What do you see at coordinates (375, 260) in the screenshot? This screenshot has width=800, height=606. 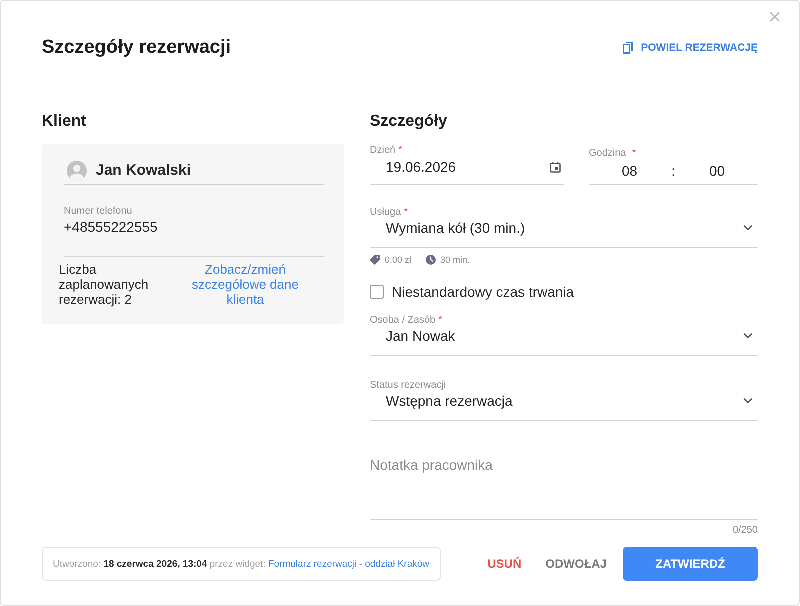 I see `tag-icon` at bounding box center [375, 260].